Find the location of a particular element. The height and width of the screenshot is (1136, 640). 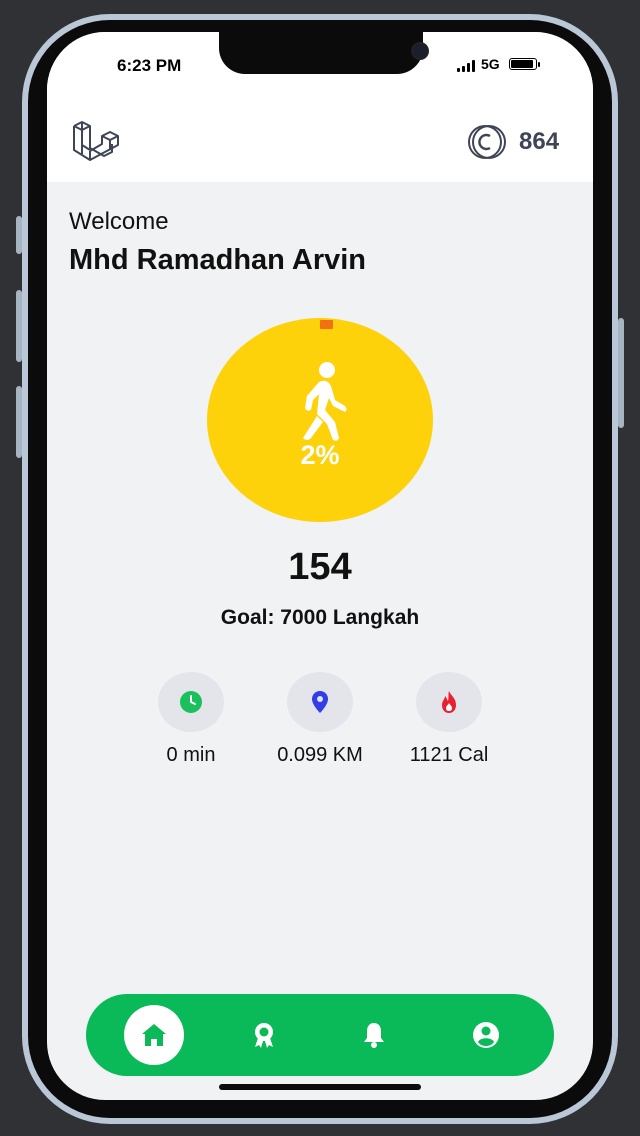

coin-icon is located at coordinates (487, 142).